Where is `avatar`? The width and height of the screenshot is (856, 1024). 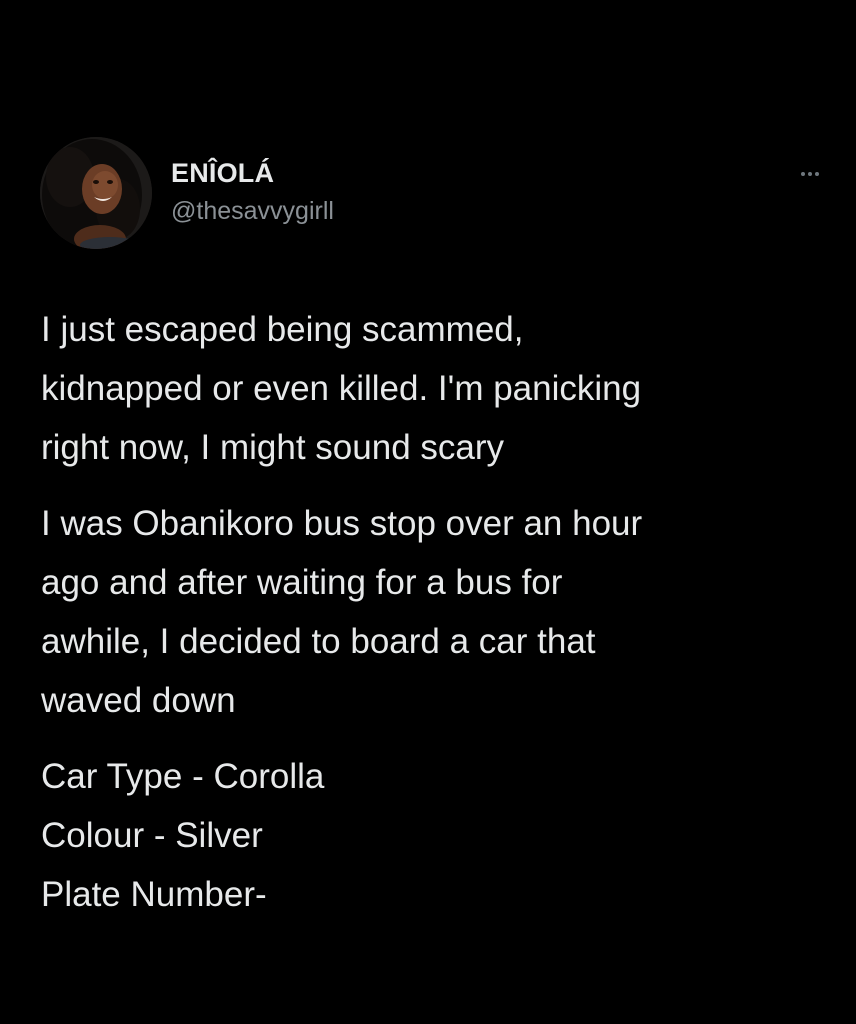 avatar is located at coordinates (96, 193).